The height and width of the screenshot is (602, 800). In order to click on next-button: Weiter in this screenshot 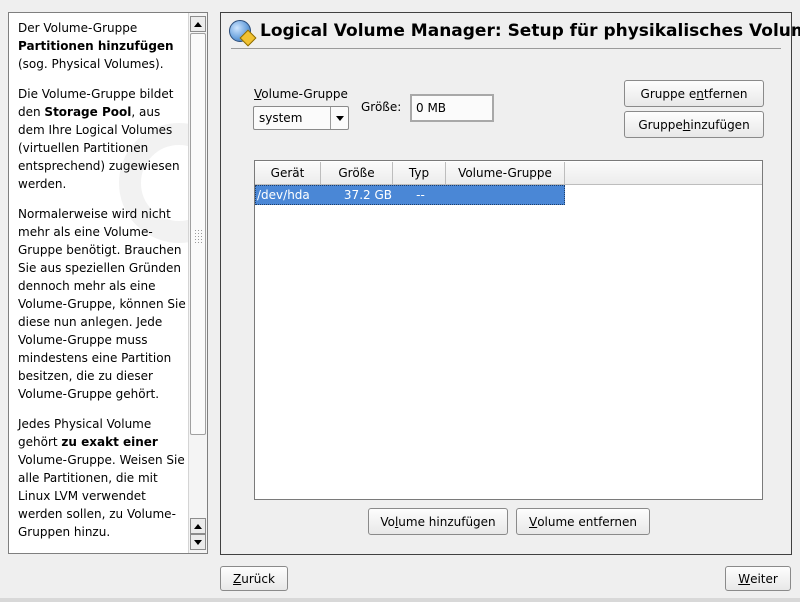, I will do `click(758, 578)`.